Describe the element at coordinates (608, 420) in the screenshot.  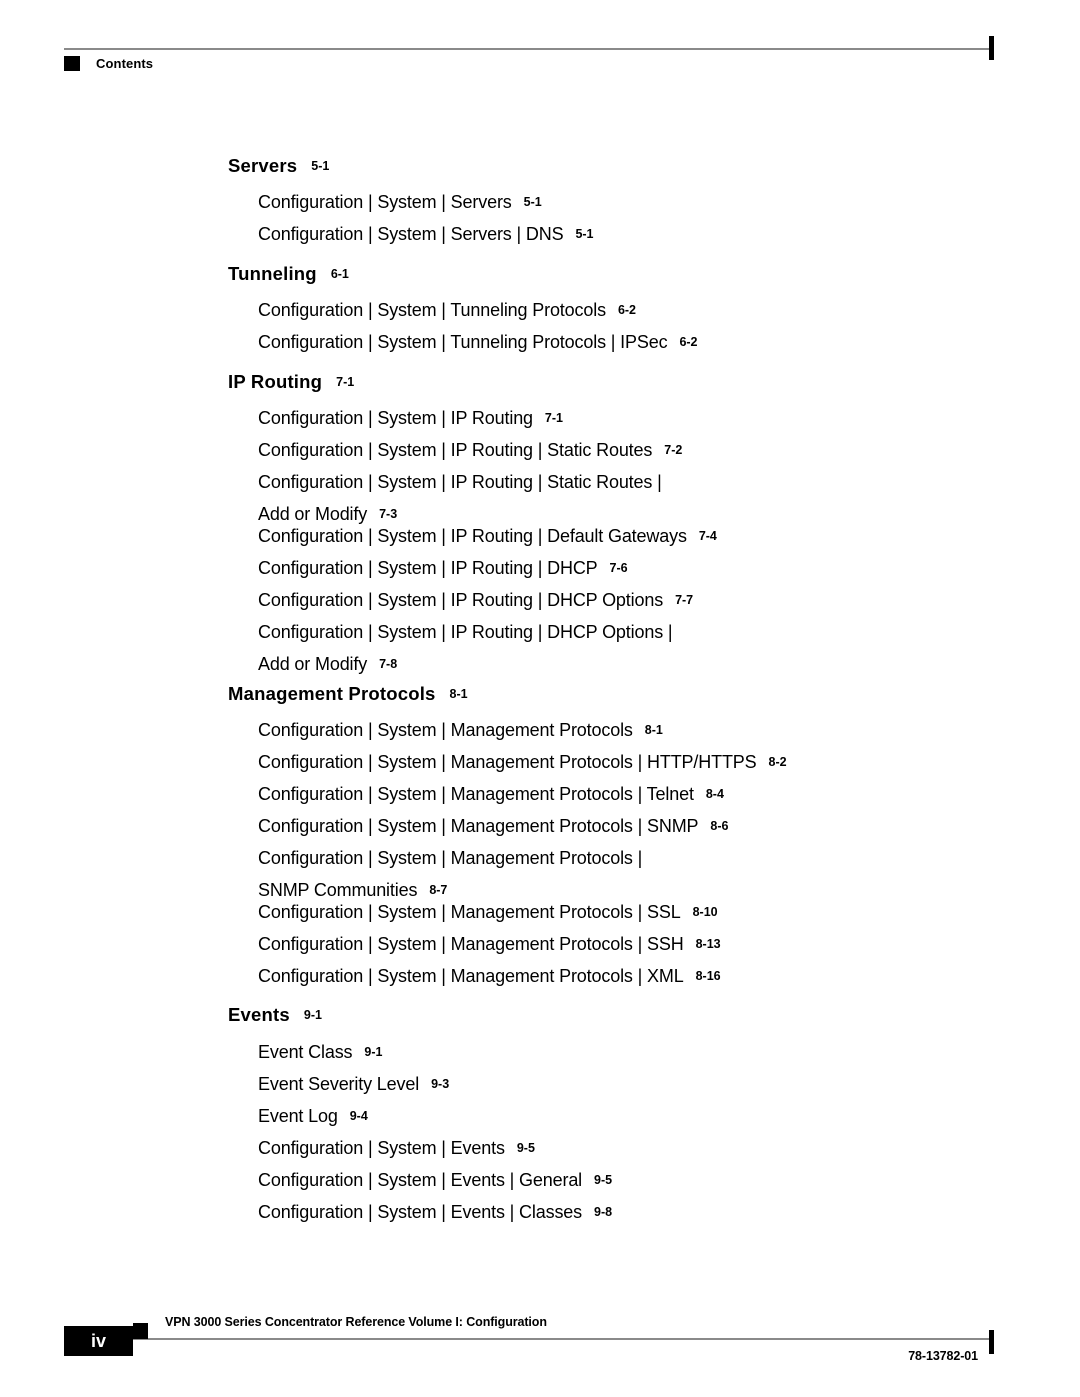
I see `toc-entry: Configuration | System | IP Routing 7-1` at that location.